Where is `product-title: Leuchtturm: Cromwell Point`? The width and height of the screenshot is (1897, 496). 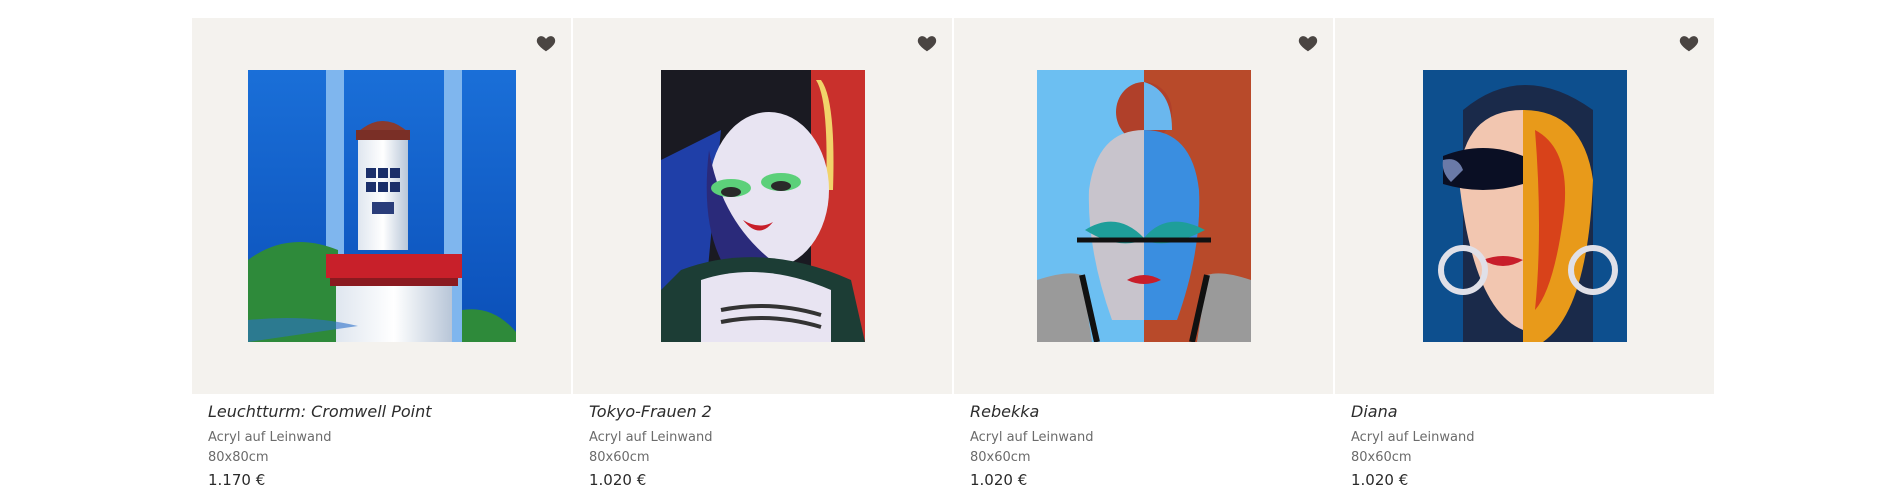
product-title: Leuchtturm: Cromwell Point is located at coordinates (381, 411).